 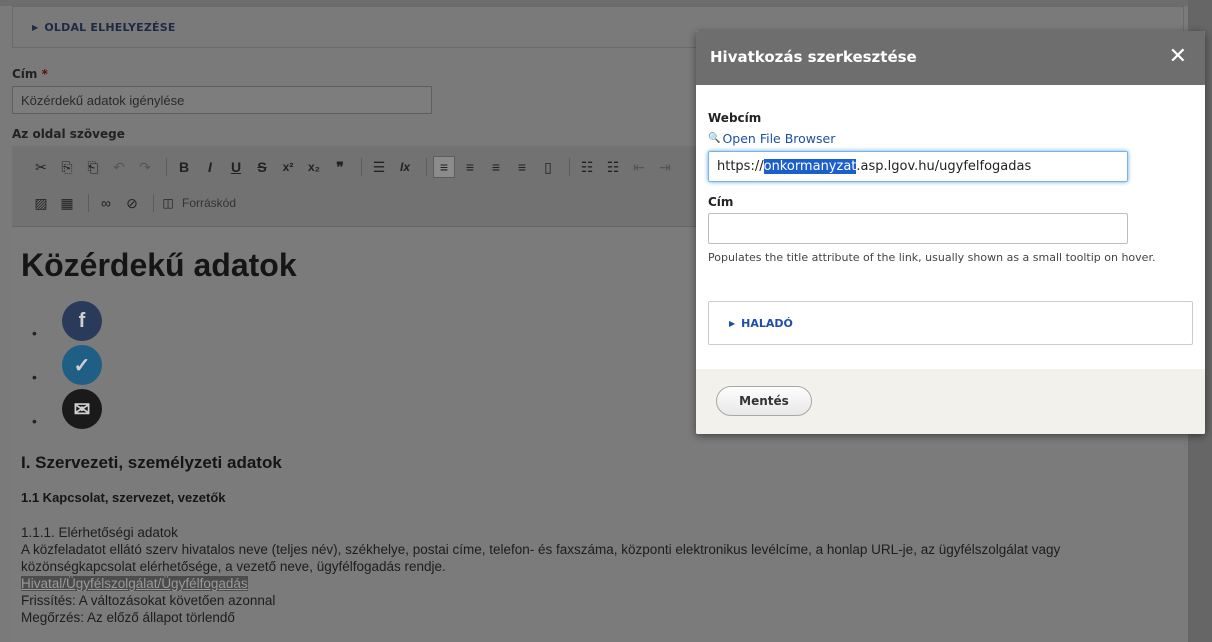 I want to click on toolbar-row-2: ▨ ▦ ∞ ⊘ ◫ Forráskód, so click(x=133, y=203).